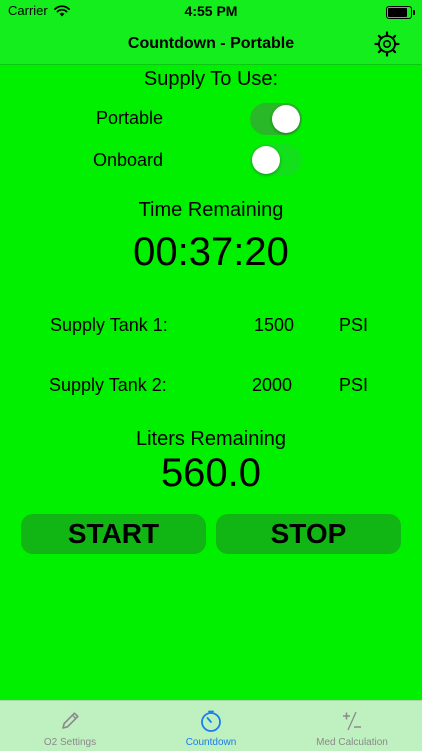 The height and width of the screenshot is (751, 422). What do you see at coordinates (128, 160) in the screenshot?
I see `onboard-label: Onboard` at bounding box center [128, 160].